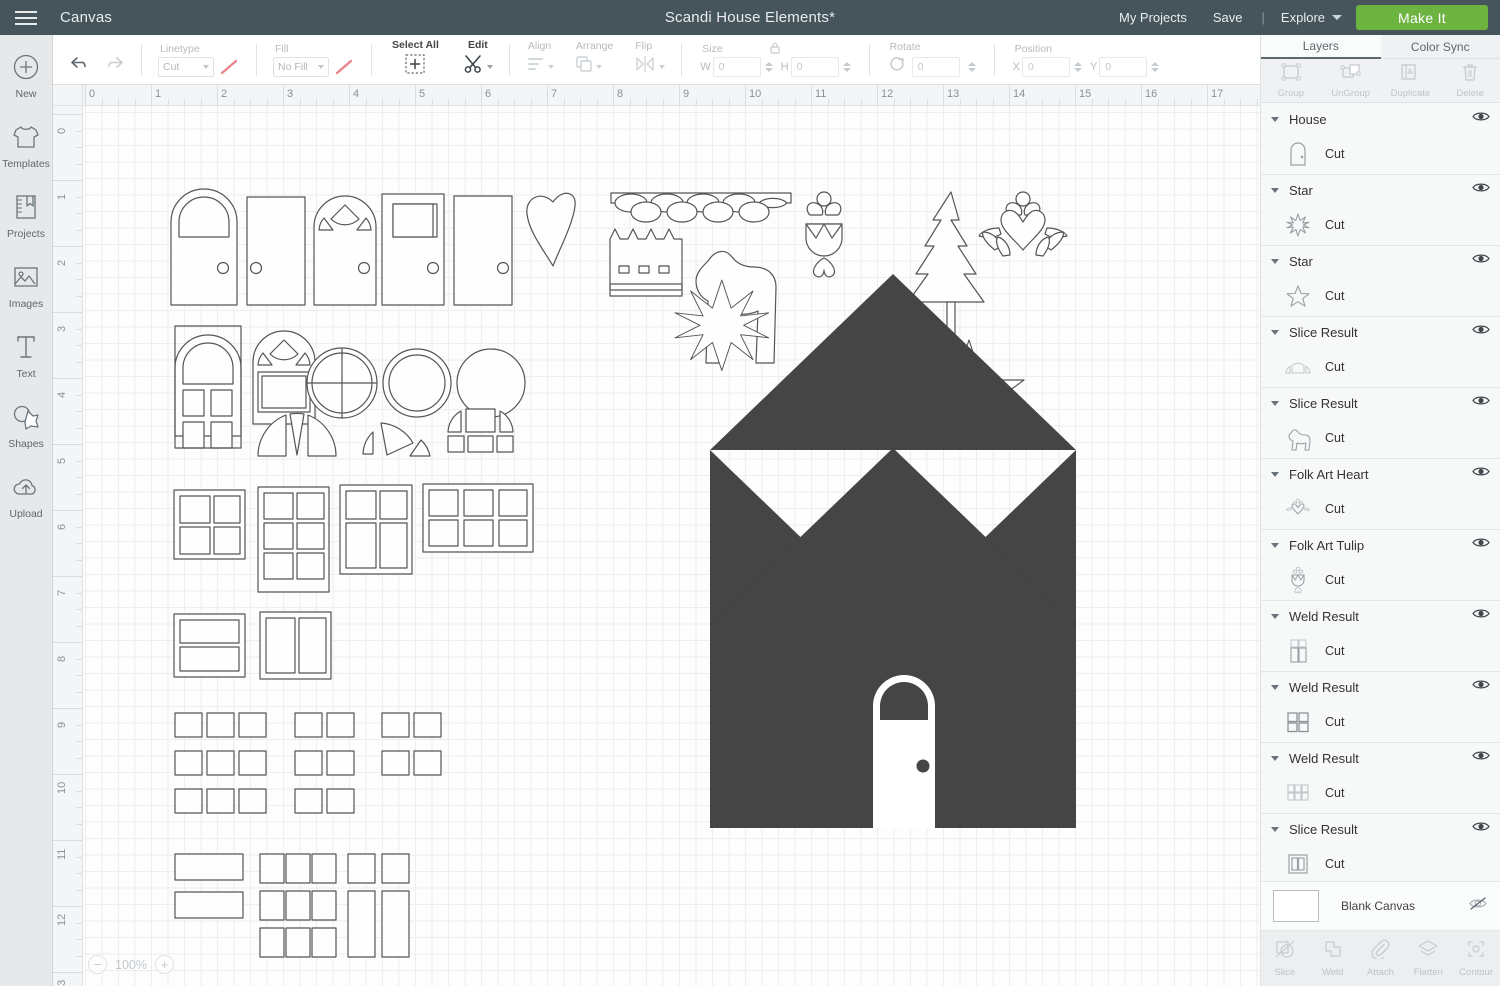  I want to click on tab-color-sync: Color Sync, so click(1440, 47).